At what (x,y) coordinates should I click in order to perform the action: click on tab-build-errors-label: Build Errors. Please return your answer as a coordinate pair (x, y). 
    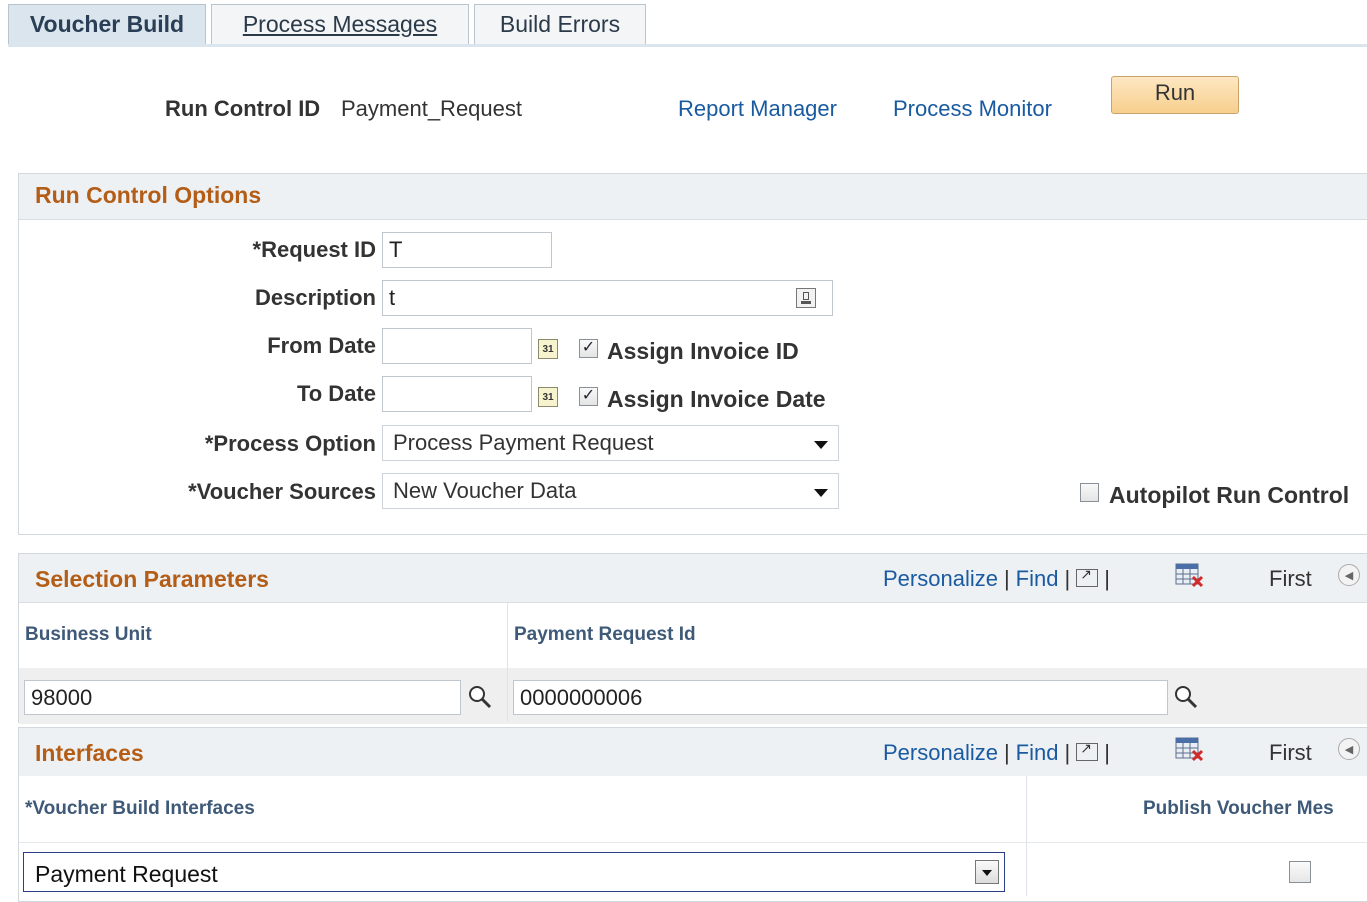
    Looking at the image, I should click on (560, 24).